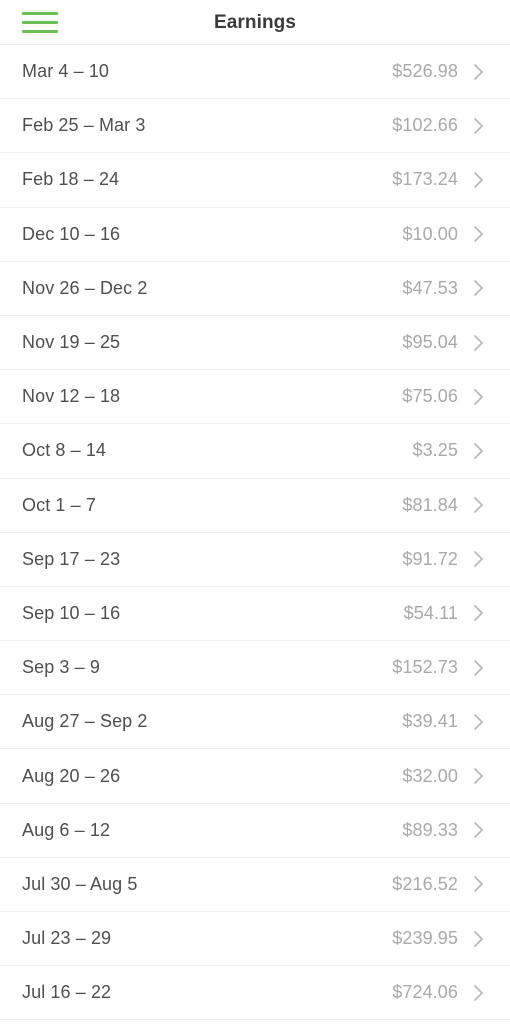  I want to click on row-period-label: Nov 26 – Dec 2, so click(85, 287).